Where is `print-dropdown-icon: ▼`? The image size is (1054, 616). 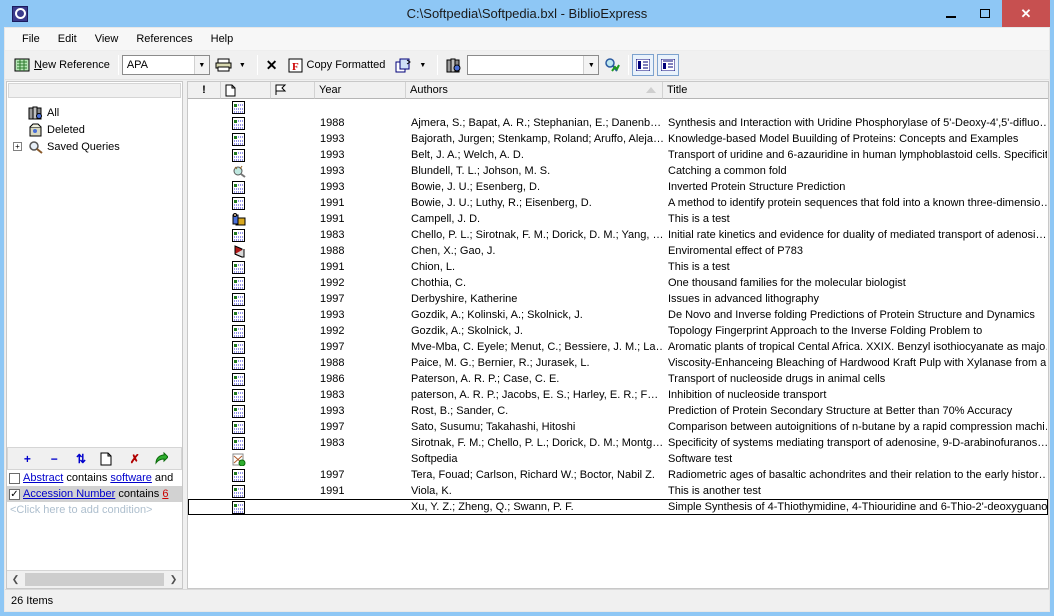 print-dropdown-icon: ▼ is located at coordinates (242, 65).